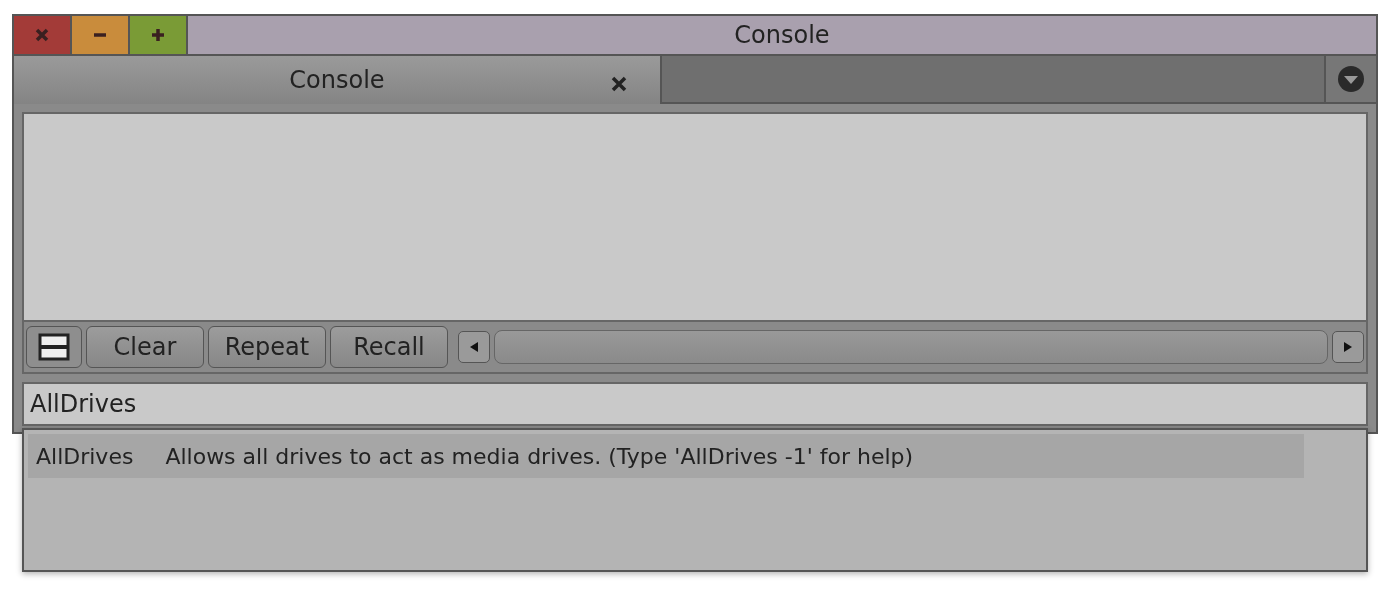 The width and height of the screenshot is (1400, 598). I want to click on right-arrow-icon, so click(1348, 347).